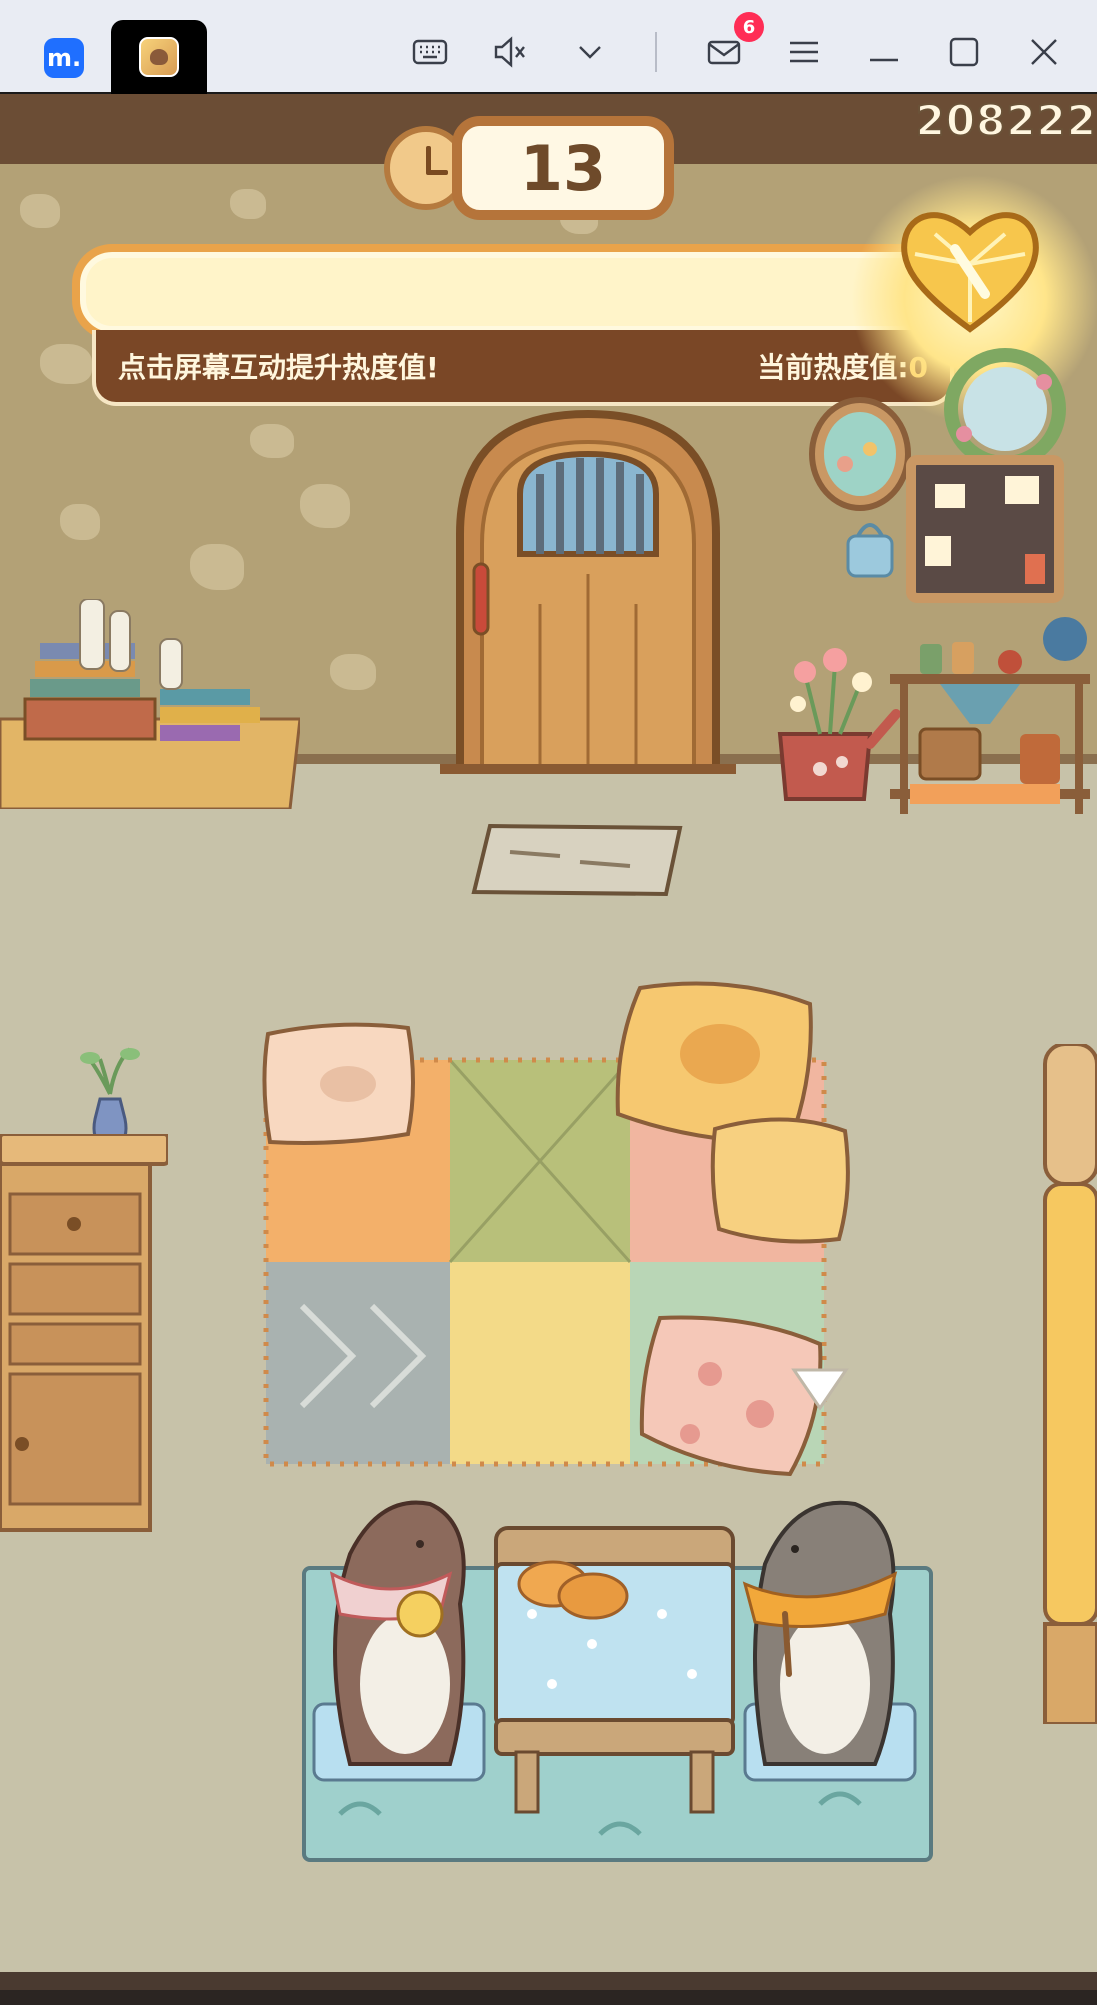 This screenshot has width=1097, height=2005. Describe the element at coordinates (338, 1084) in the screenshot. I see `cushion-peach` at that location.